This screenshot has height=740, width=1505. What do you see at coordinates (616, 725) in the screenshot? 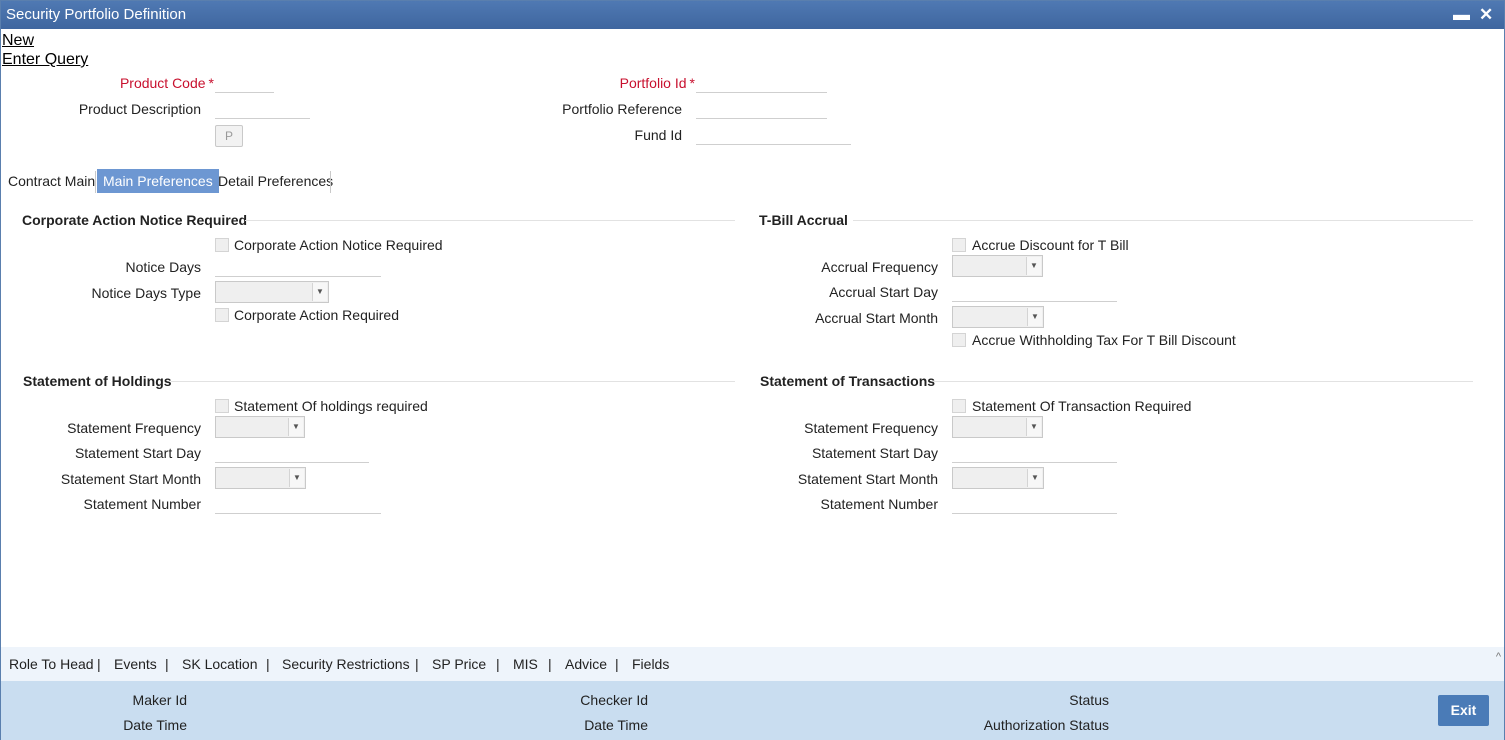
I see `checker-date-time-label: Date Time` at bounding box center [616, 725].